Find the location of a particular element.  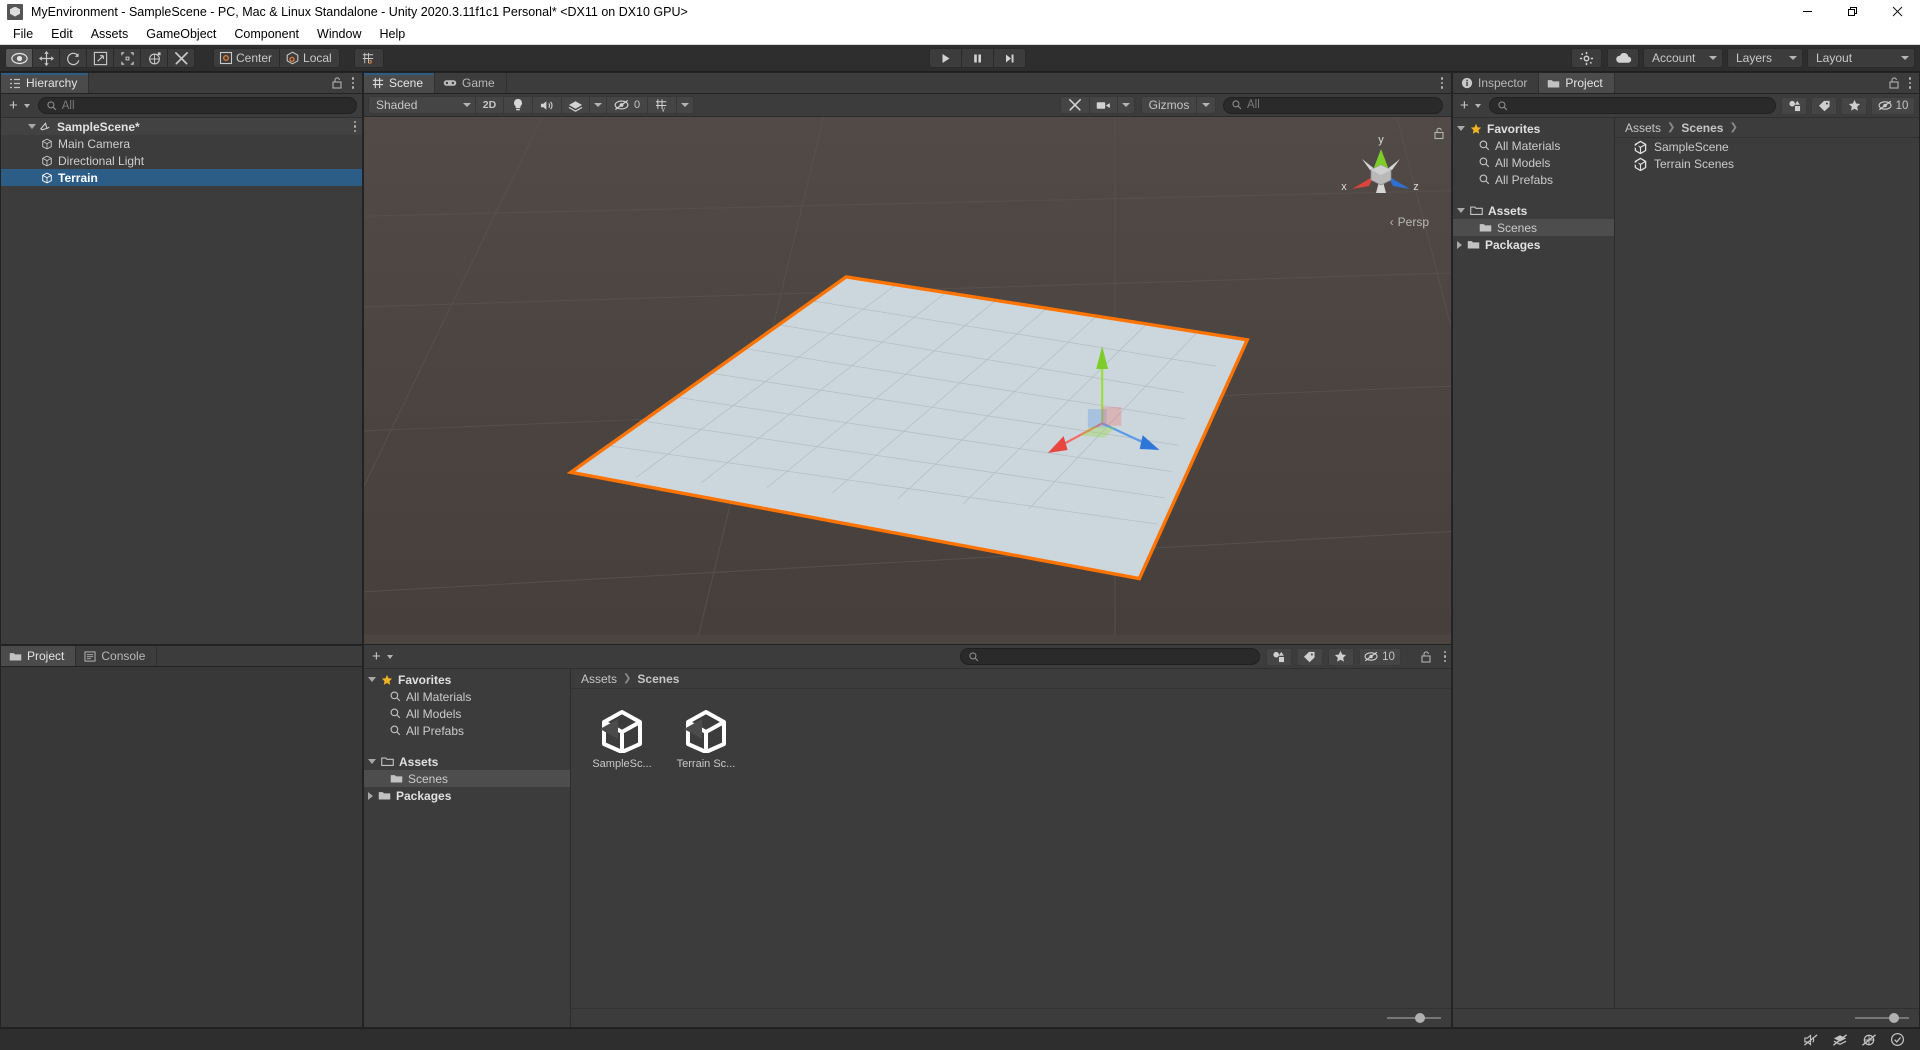

right-favorites-button is located at coordinates (1854, 105).